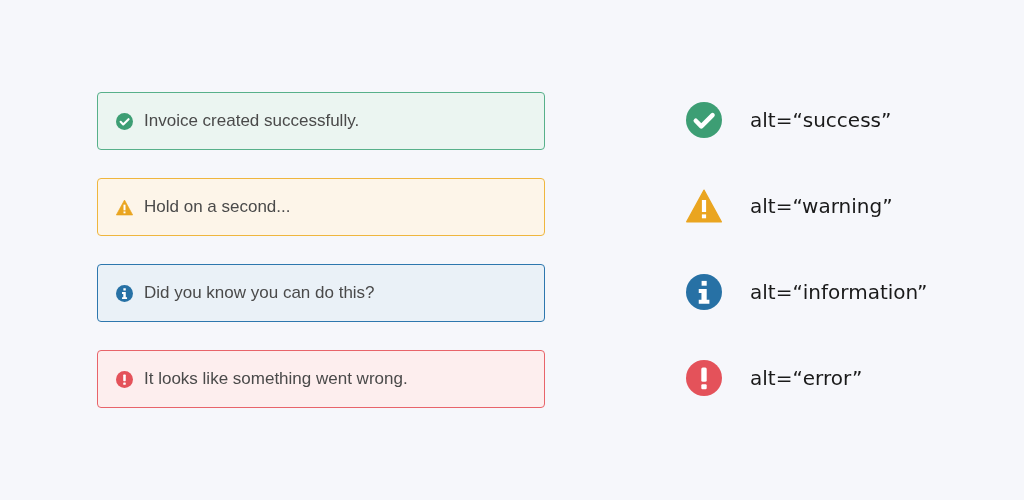 The height and width of the screenshot is (500, 1024). Describe the element at coordinates (259, 293) in the screenshot. I see `alert-message: Did you know you can do this?` at that location.